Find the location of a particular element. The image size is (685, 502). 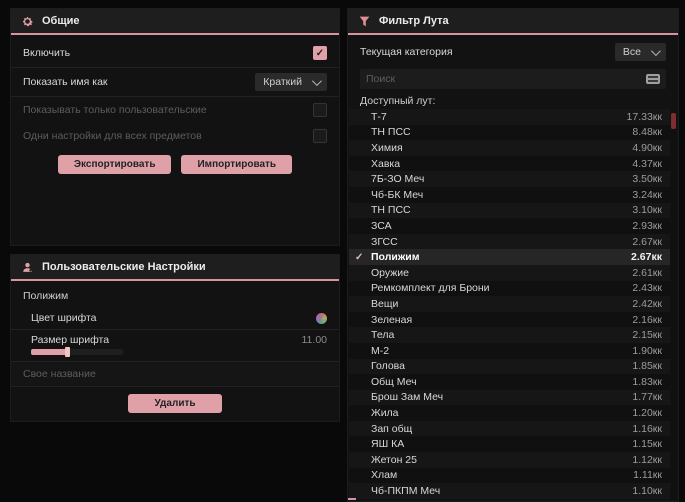

panel-loot-filter-title: Фильтр Лута is located at coordinates (414, 21).